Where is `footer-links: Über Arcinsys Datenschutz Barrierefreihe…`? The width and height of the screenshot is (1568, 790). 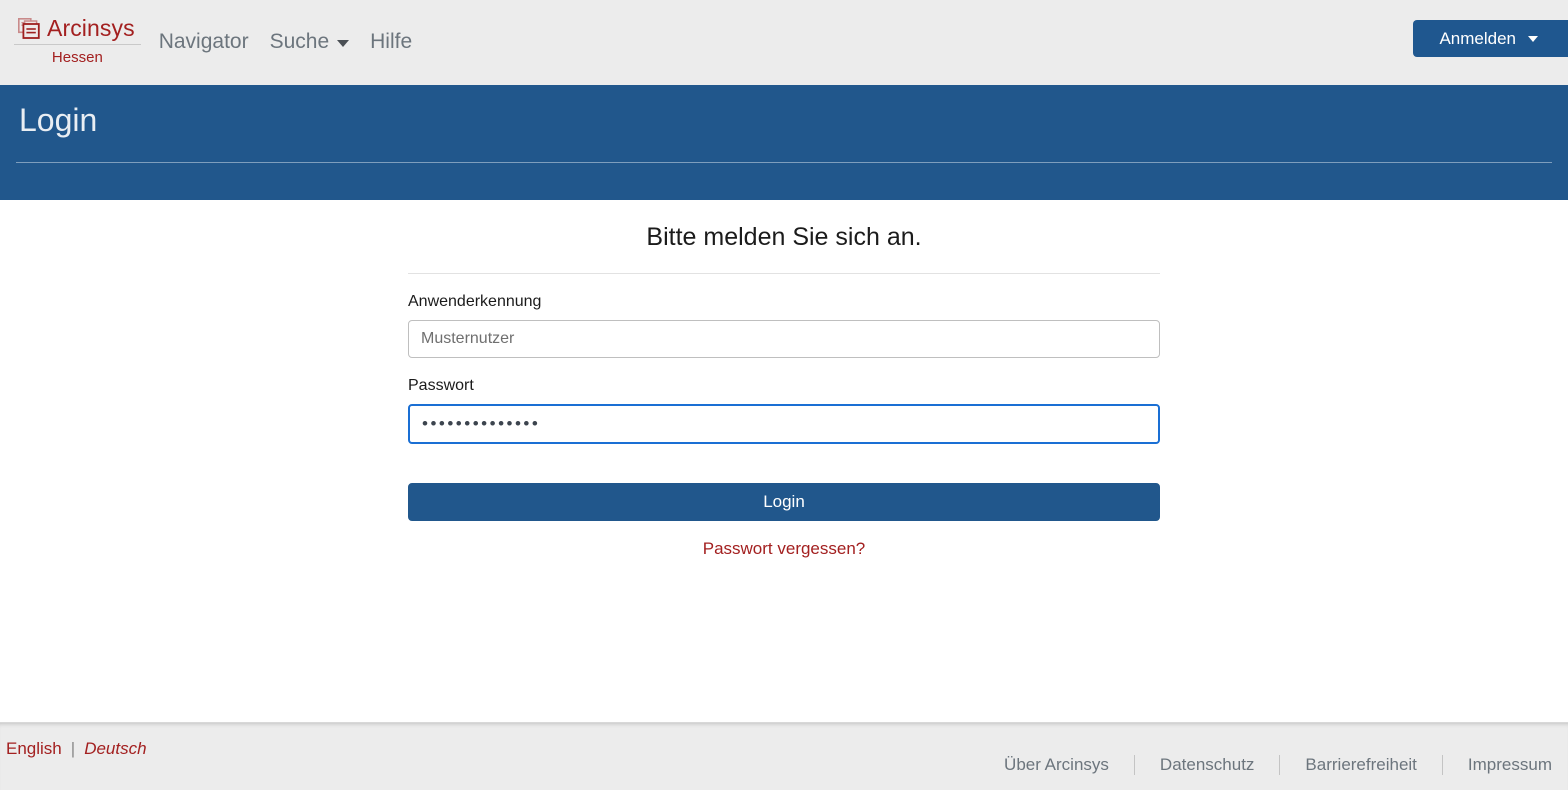 footer-links: Über Arcinsys Datenschutz Barrierefreihe… is located at coordinates (1273, 757).